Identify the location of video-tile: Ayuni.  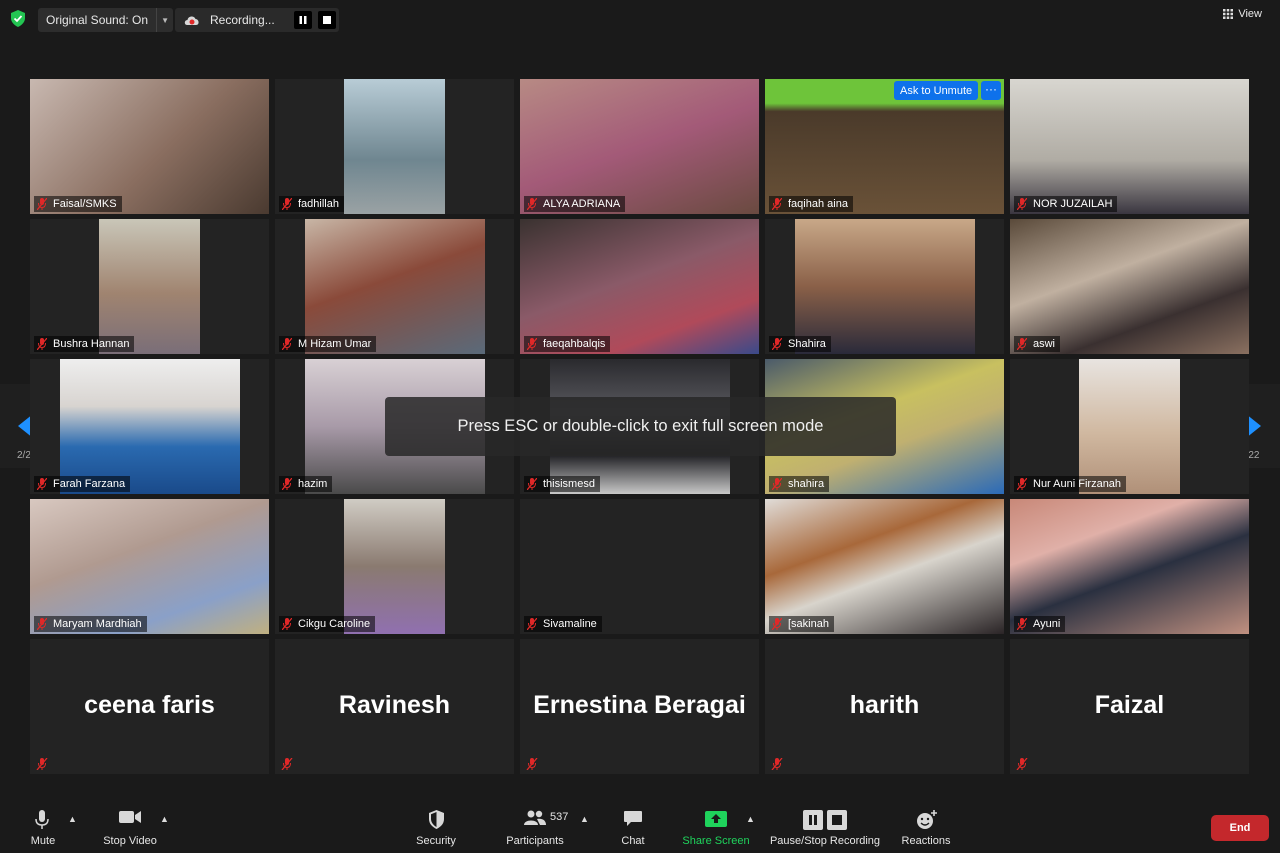
(1129, 566).